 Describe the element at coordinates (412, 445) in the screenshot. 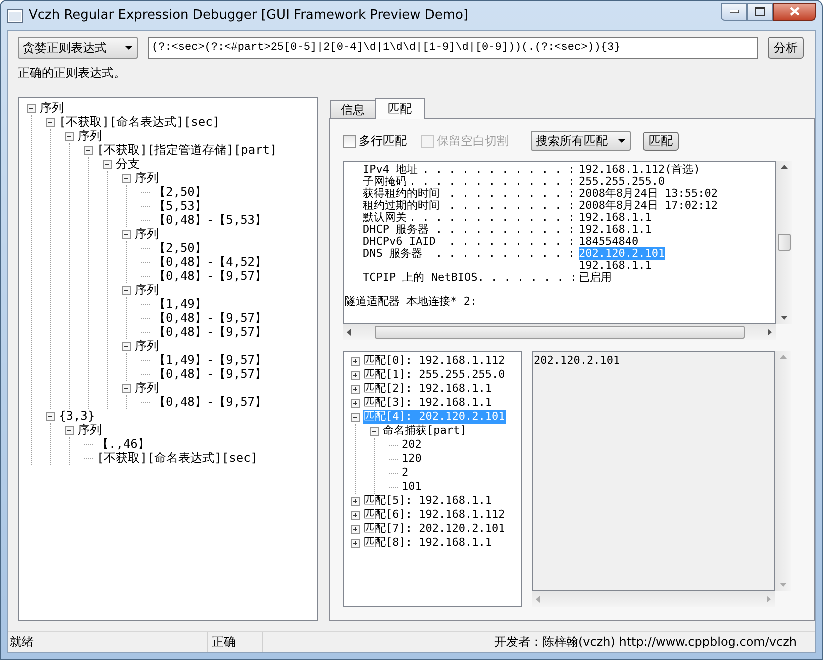

I see `tree-node: 202` at that location.